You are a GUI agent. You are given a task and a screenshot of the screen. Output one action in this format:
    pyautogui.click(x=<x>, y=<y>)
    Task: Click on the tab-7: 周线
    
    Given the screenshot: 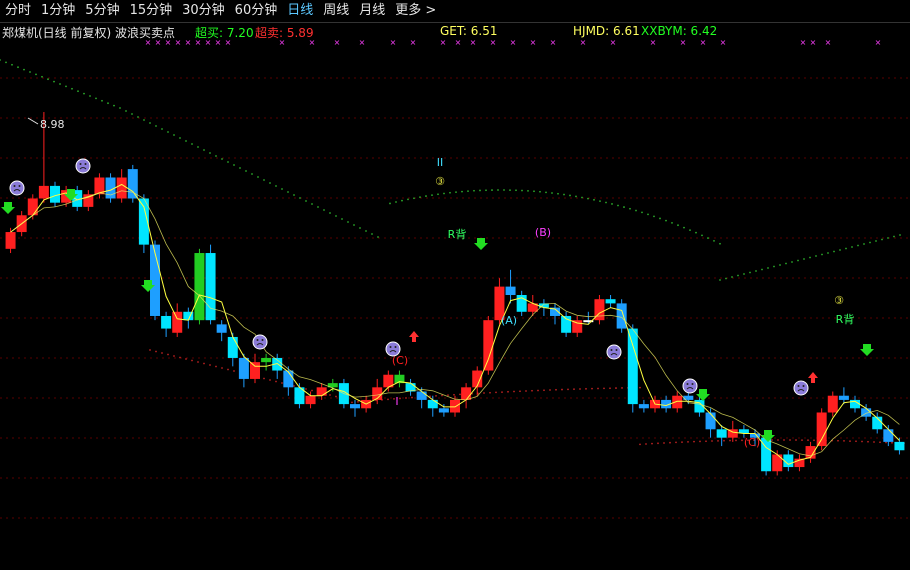 What is the action you would take?
    pyautogui.click(x=336, y=11)
    